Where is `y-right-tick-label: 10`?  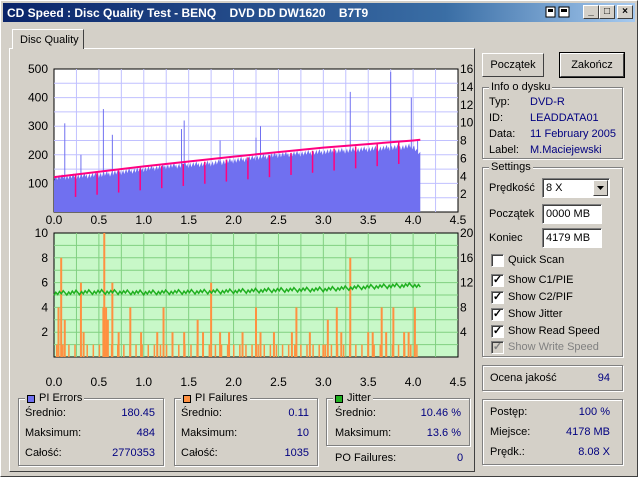
y-right-tick-label: 10 is located at coordinates (467, 123).